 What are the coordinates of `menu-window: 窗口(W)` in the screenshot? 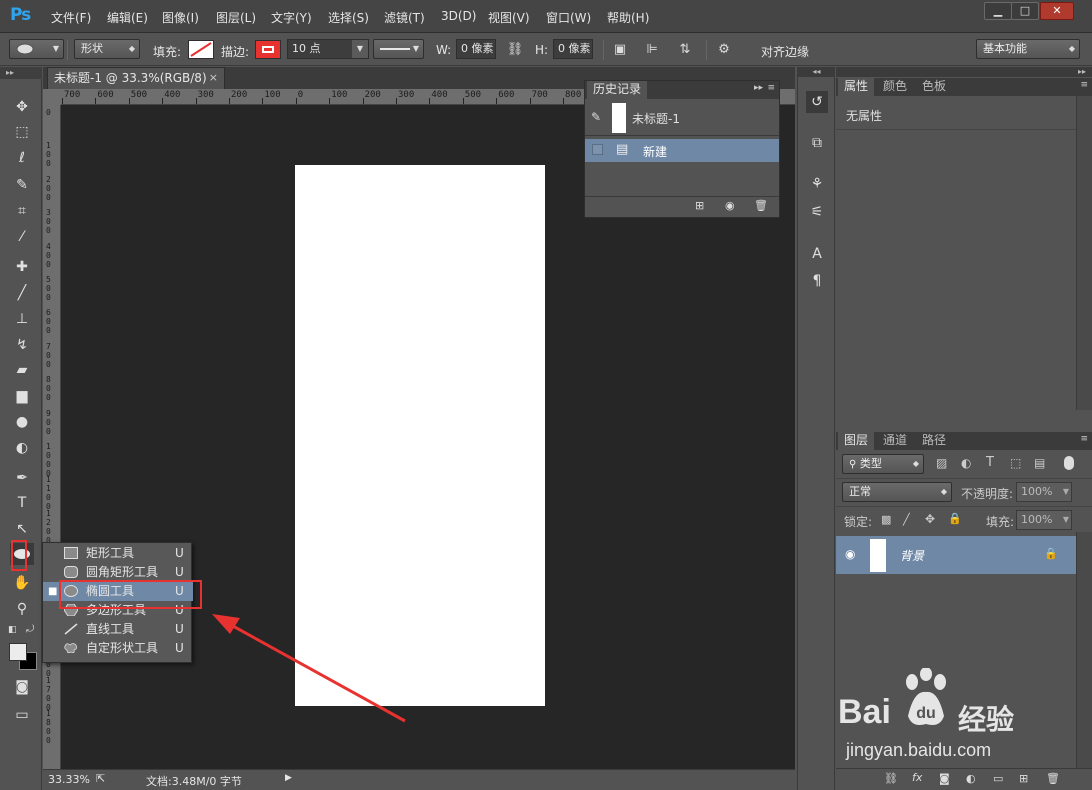 It's located at (568, 17).